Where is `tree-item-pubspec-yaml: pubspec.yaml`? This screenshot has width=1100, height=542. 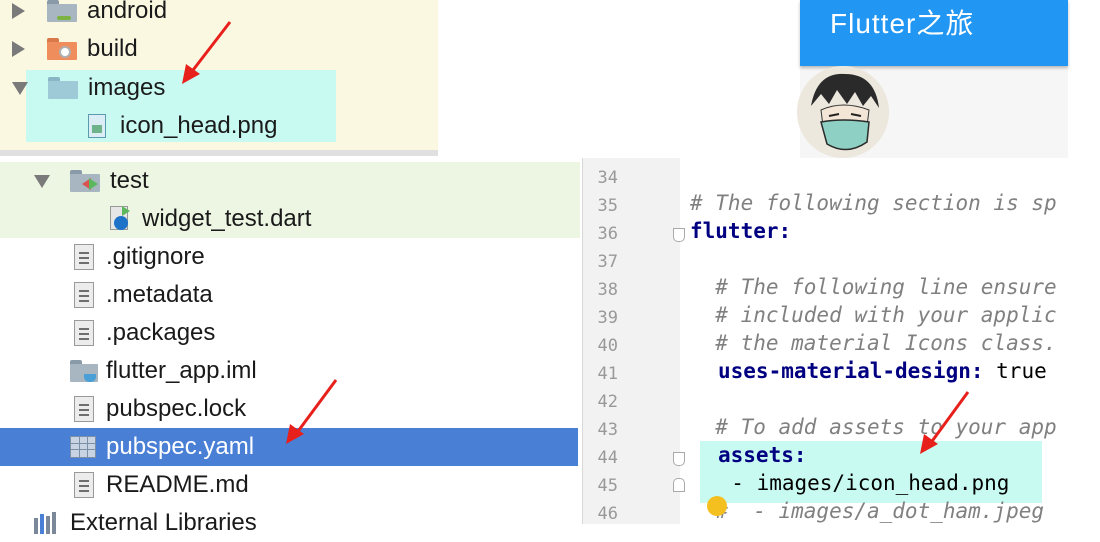 tree-item-pubspec-yaml: pubspec.yaml is located at coordinates (162, 447).